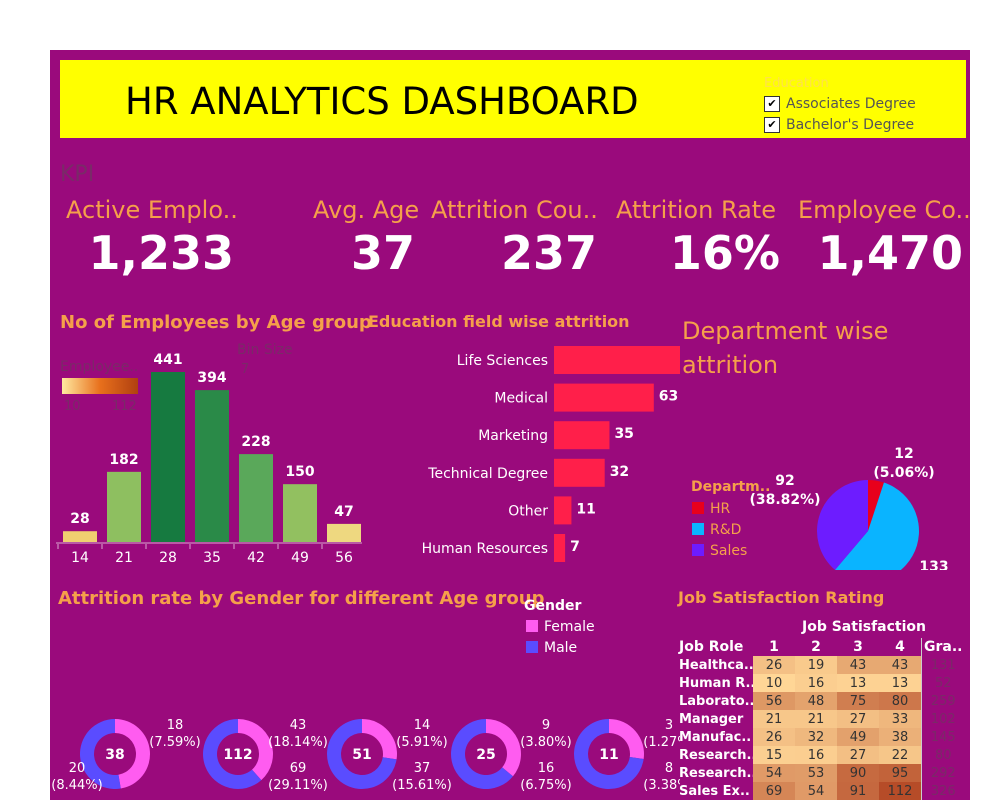  What do you see at coordinates (569, 627) in the screenshot?
I see `legend-label: Female` at bounding box center [569, 627].